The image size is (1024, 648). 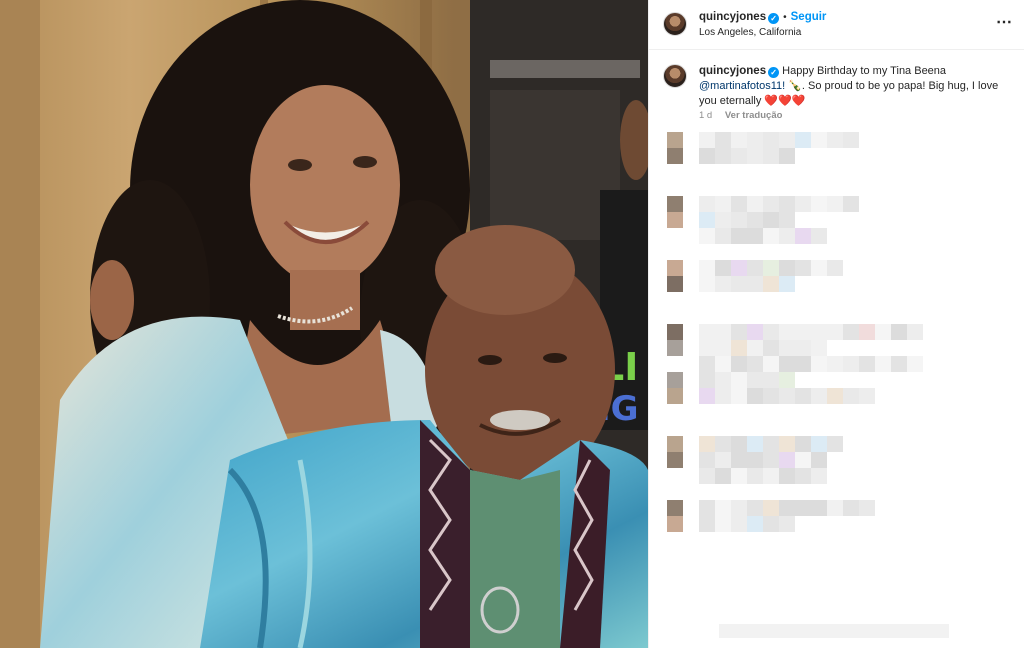 What do you see at coordinates (732, 71) in the screenshot?
I see `caption-username: quincyjones` at bounding box center [732, 71].